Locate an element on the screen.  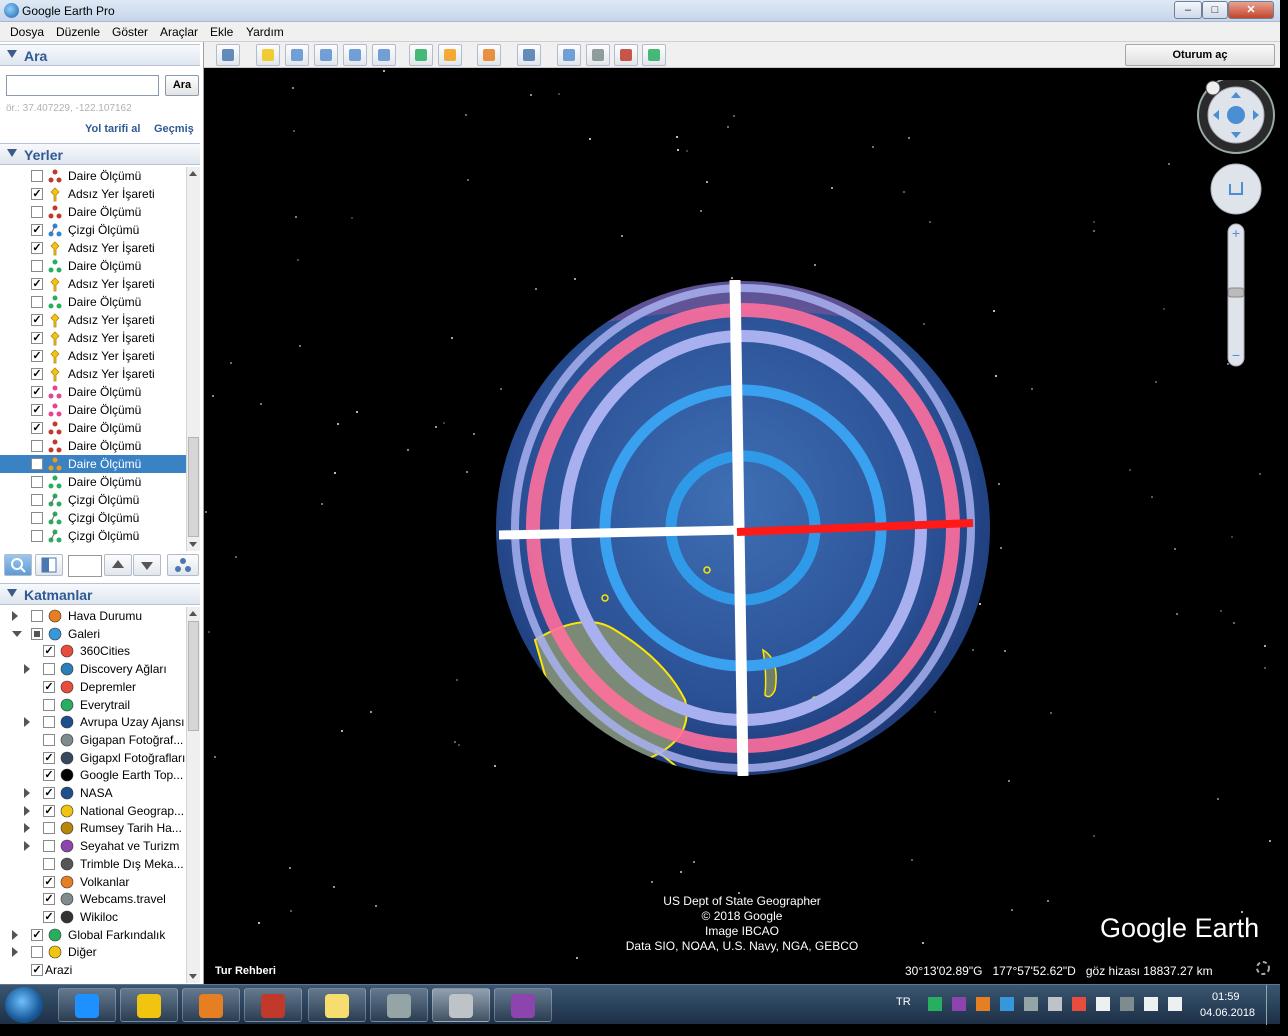
add-polygon-button is located at coordinates (297, 55).